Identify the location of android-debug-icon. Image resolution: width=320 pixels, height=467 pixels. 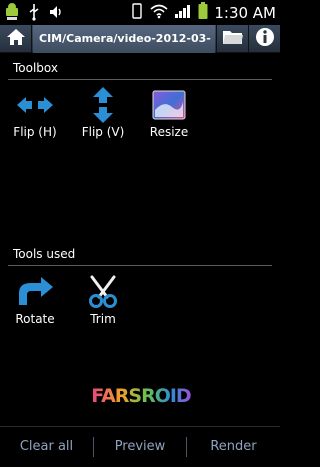
(12, 14).